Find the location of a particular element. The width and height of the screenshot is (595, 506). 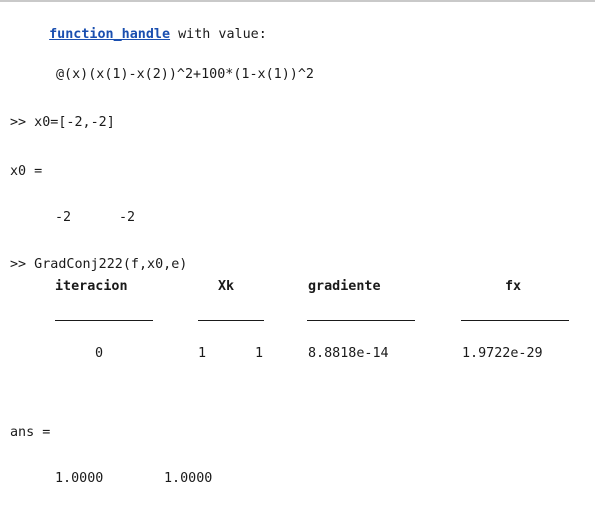

ans-label: ans = is located at coordinates (30, 432).